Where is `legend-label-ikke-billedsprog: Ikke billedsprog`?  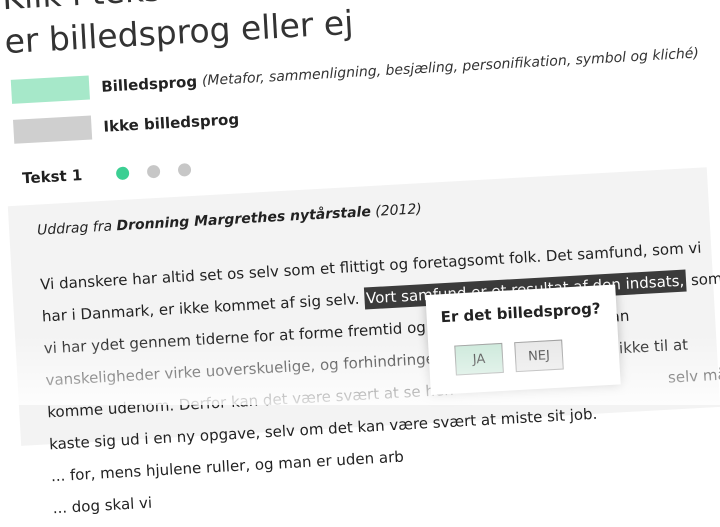
legend-label-ikke-billedsprog: Ikke billedsprog is located at coordinates (171, 123).